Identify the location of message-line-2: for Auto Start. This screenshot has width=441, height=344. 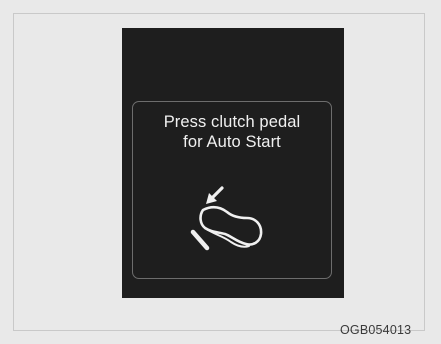
(232, 142).